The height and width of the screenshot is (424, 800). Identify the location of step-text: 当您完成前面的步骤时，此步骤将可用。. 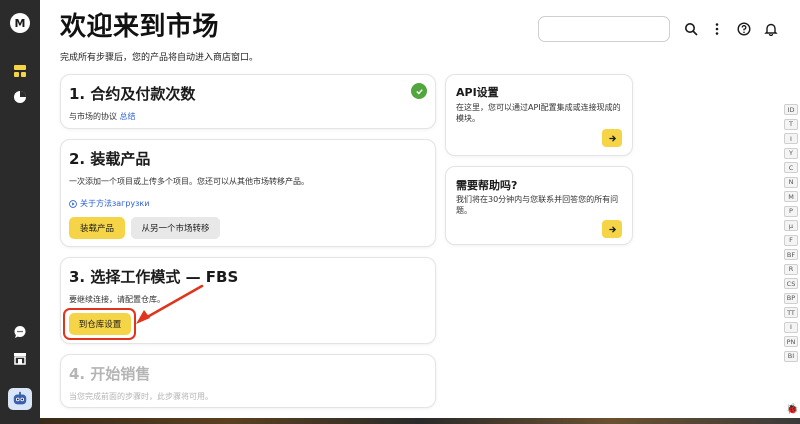
(141, 396).